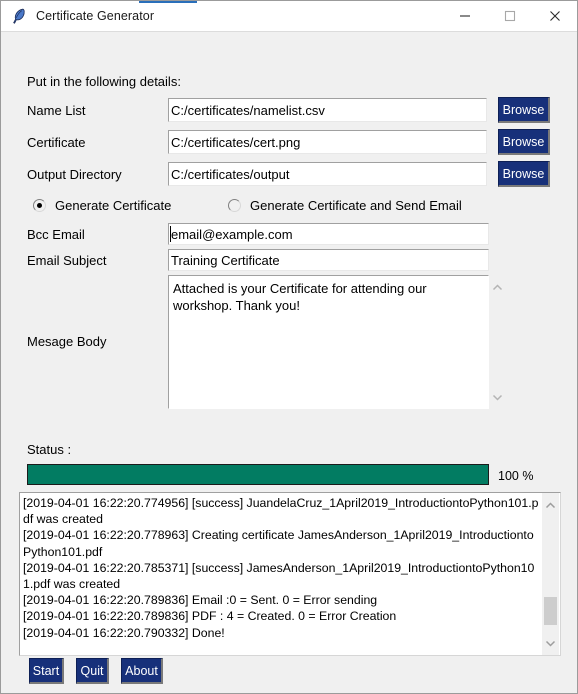 The width and height of the screenshot is (578, 694). What do you see at coordinates (49, 449) in the screenshot?
I see `status-label: Status :` at bounding box center [49, 449].